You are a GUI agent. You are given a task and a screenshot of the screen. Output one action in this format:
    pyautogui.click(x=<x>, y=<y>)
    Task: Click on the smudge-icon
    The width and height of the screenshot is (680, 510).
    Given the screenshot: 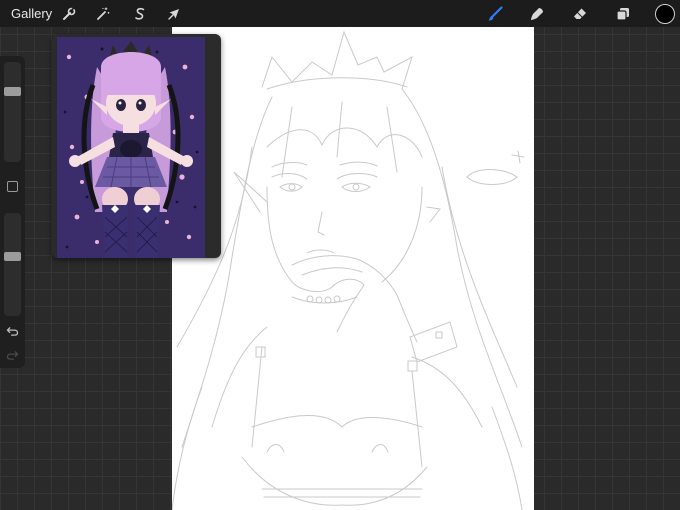 What is the action you would take?
    pyautogui.click(x=537, y=14)
    